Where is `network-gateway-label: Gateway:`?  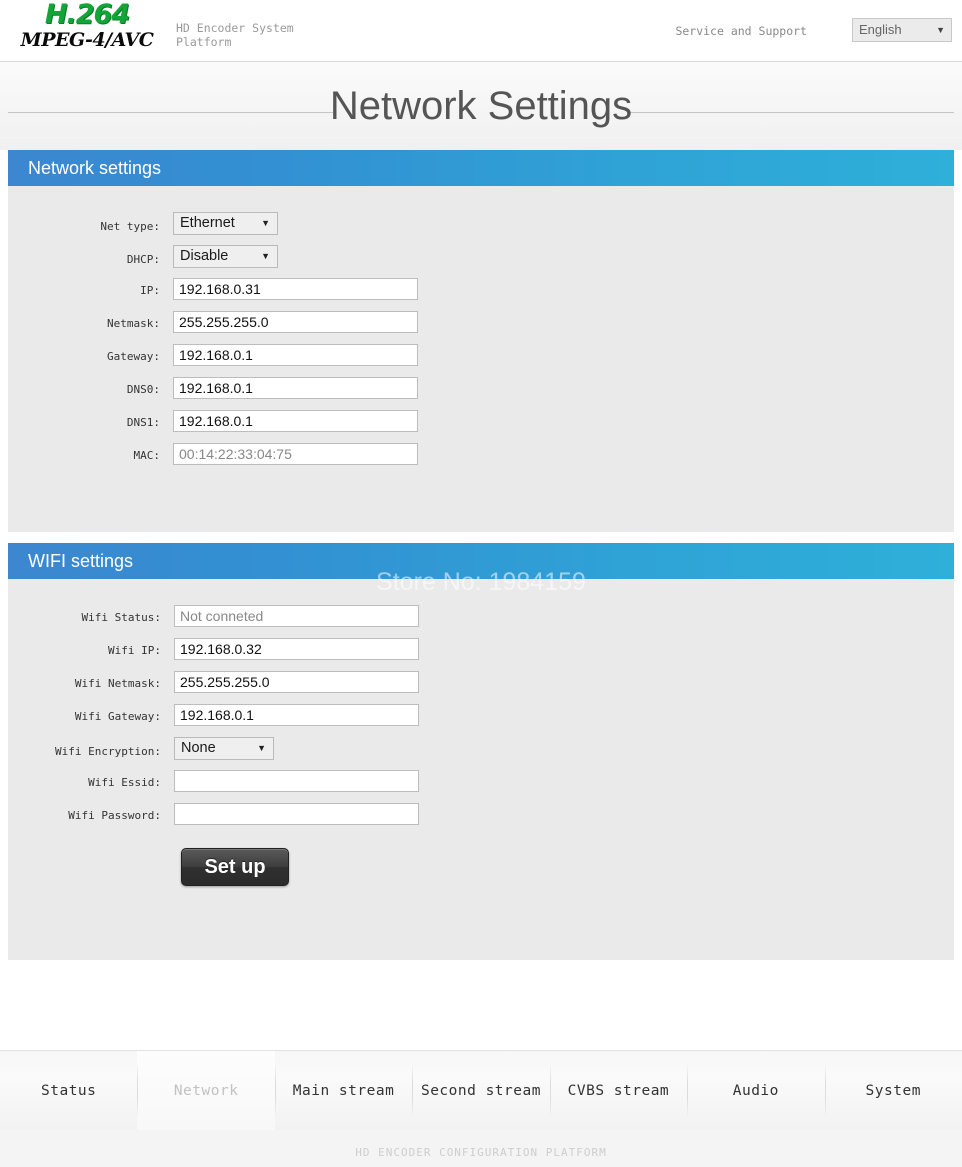 network-gateway-label: Gateway: is located at coordinates (133, 356).